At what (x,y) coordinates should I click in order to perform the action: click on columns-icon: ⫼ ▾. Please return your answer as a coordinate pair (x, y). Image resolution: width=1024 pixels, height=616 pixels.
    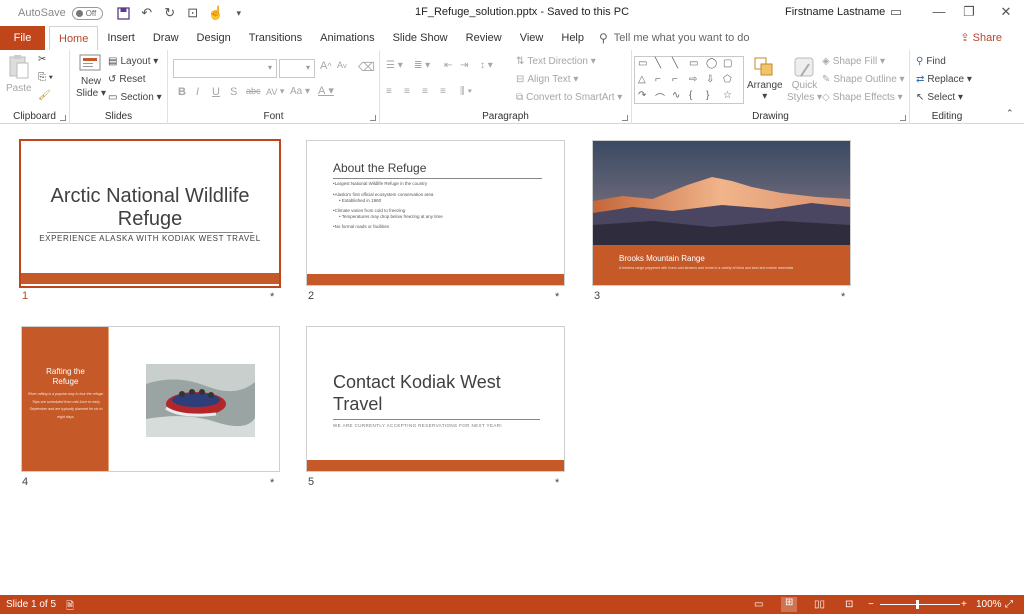
    Looking at the image, I should click on (466, 91).